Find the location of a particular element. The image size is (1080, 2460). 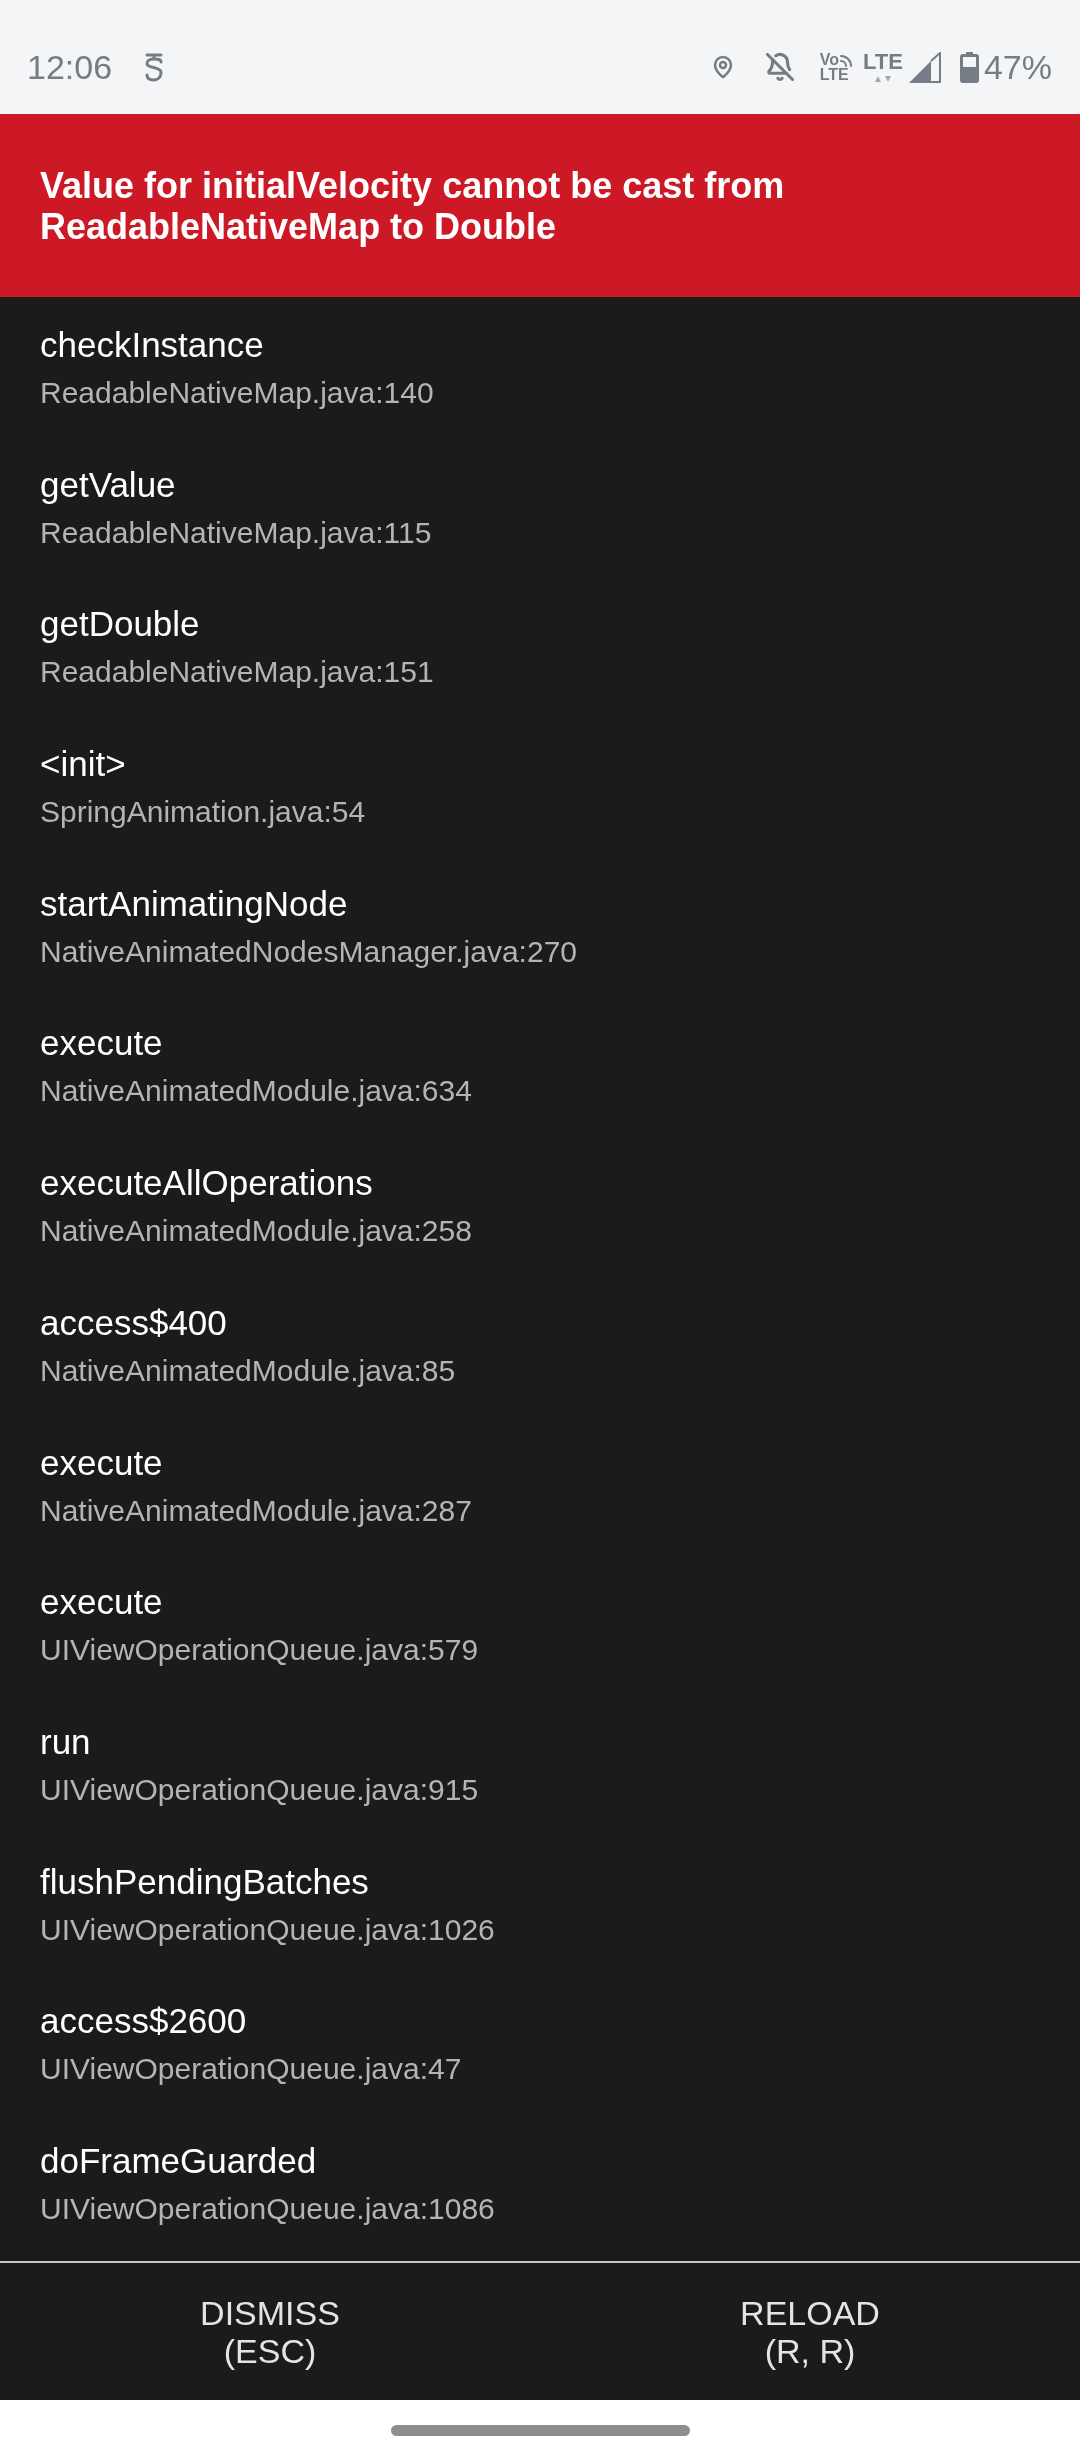

wifi-icon is located at coordinates (846, 61).